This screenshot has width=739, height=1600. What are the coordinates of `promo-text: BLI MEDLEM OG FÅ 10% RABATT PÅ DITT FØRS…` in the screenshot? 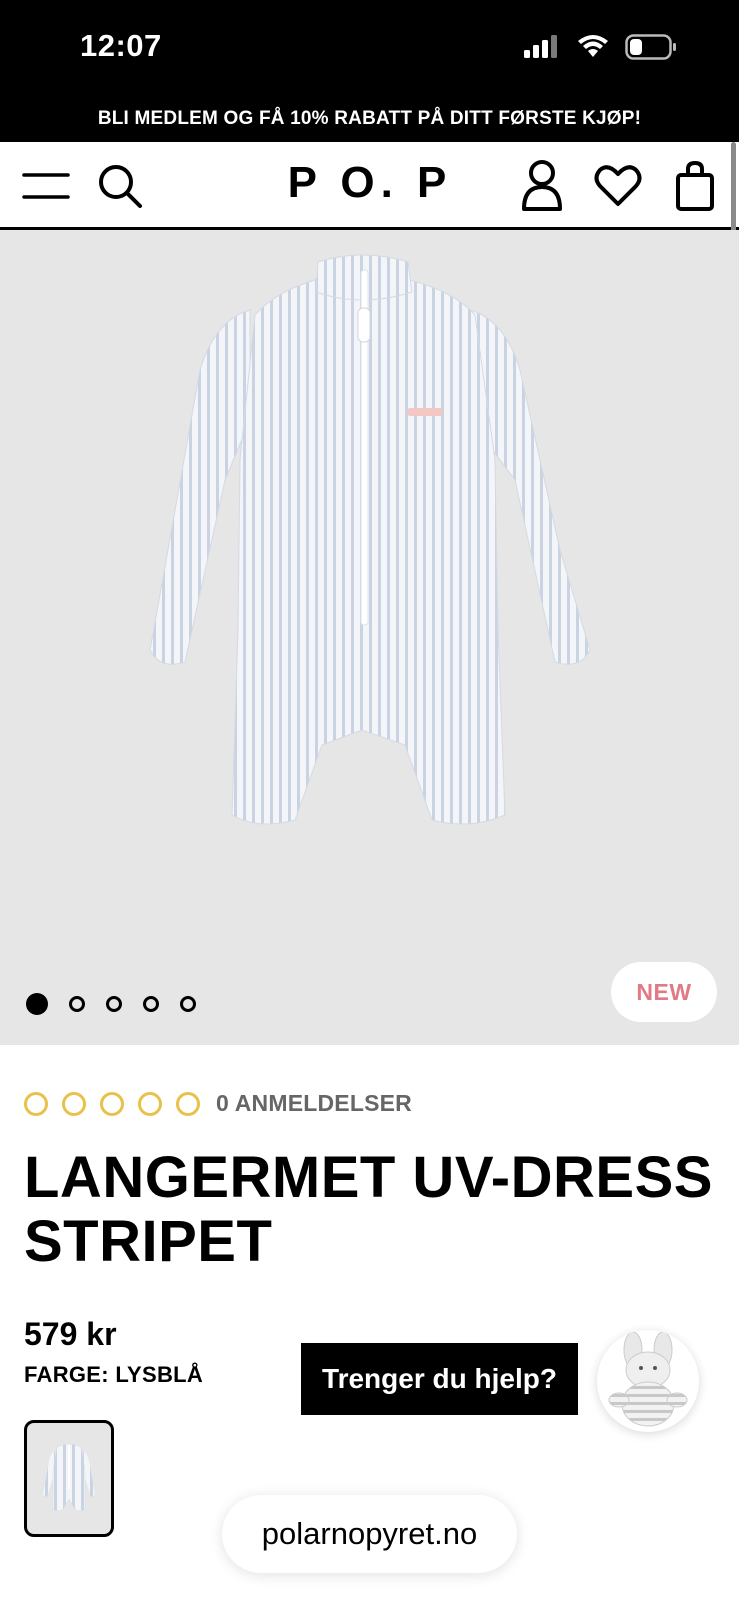 It's located at (369, 118).